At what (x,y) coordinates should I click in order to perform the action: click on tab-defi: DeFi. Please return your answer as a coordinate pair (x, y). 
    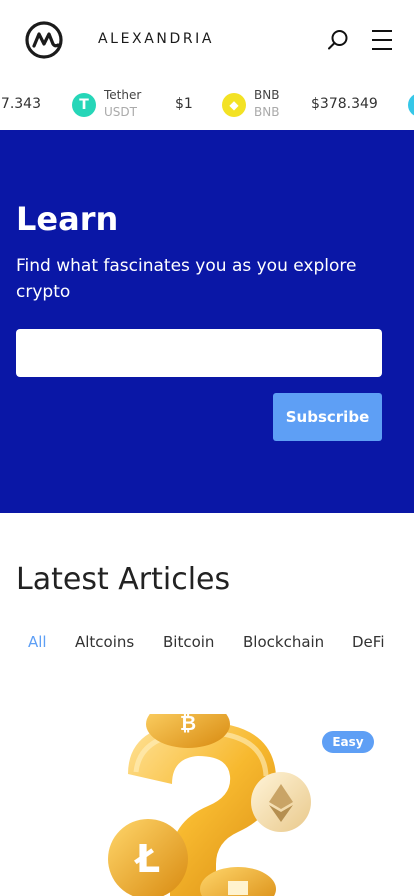
    Looking at the image, I should click on (368, 642).